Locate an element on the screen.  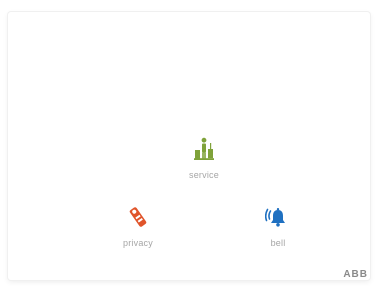
bell-button: bell is located at coordinates (278, 226).